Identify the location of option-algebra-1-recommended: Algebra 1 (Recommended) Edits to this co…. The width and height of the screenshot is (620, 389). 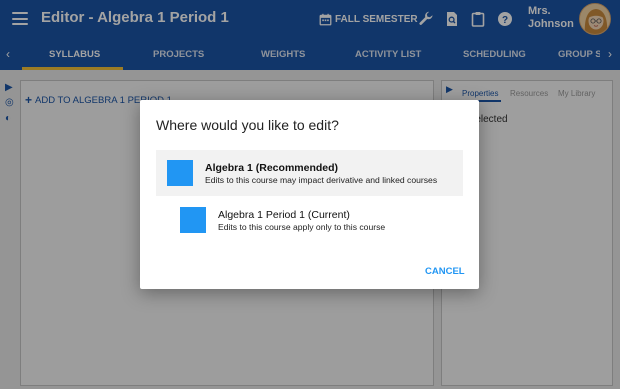
(309, 173).